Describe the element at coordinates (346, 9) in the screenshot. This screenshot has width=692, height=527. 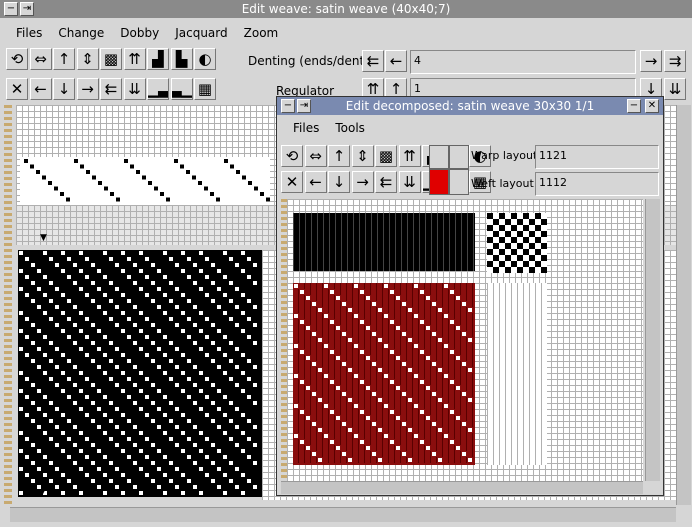
I see `main-title-bar: Edit weave: satin weave (40x40;7)` at that location.